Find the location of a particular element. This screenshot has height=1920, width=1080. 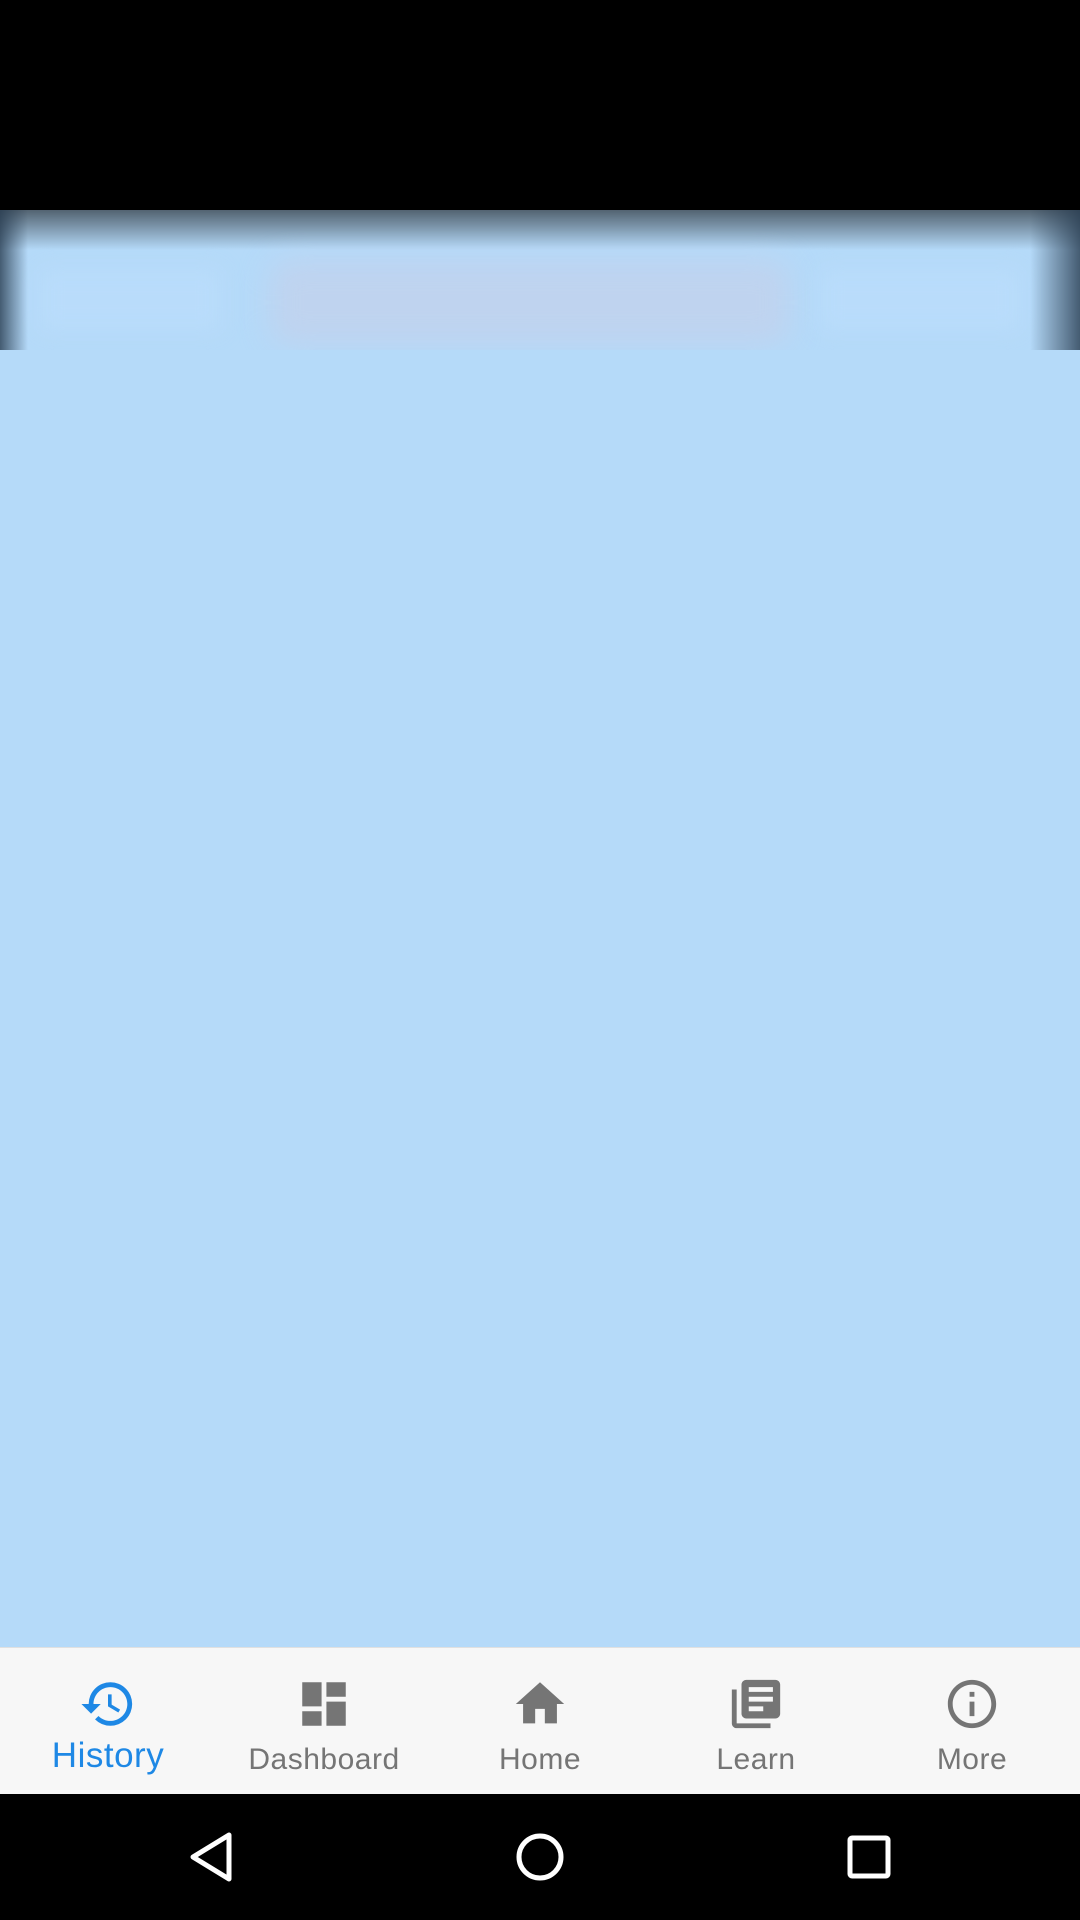

home-icon is located at coordinates (540, 1704).